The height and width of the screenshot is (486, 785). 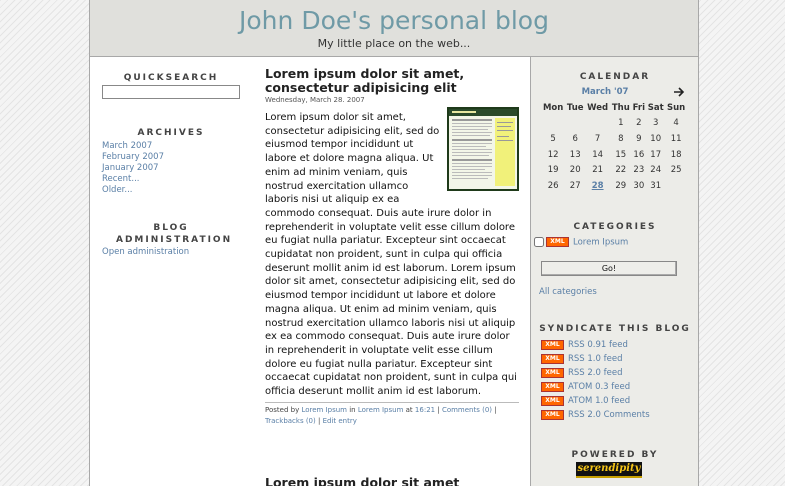 What do you see at coordinates (171, 92) in the screenshot?
I see `quicksearch-input` at bounding box center [171, 92].